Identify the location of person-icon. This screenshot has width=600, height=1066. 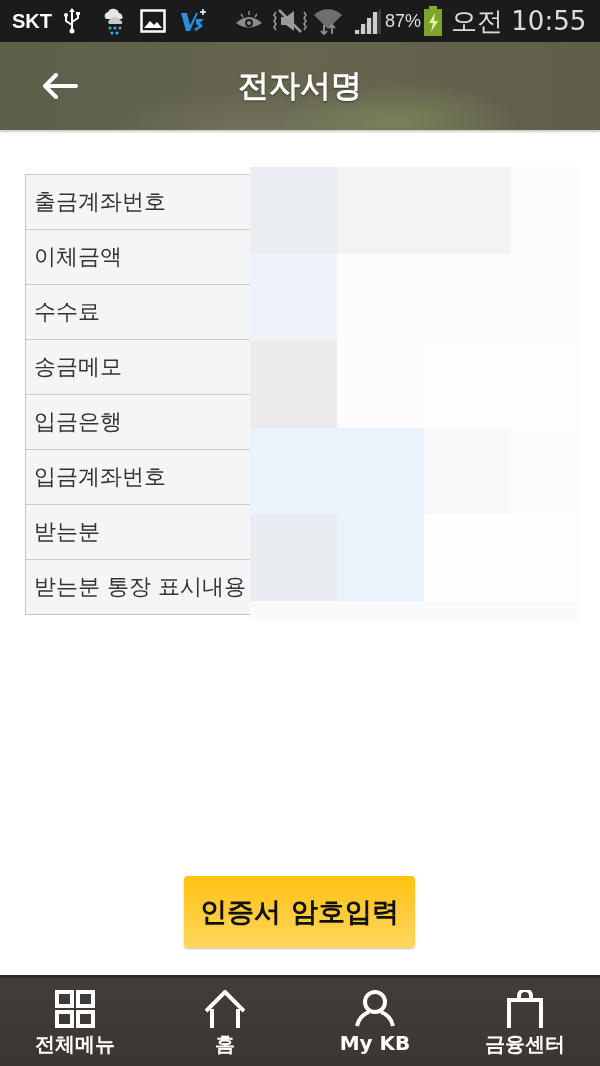
(375, 1009).